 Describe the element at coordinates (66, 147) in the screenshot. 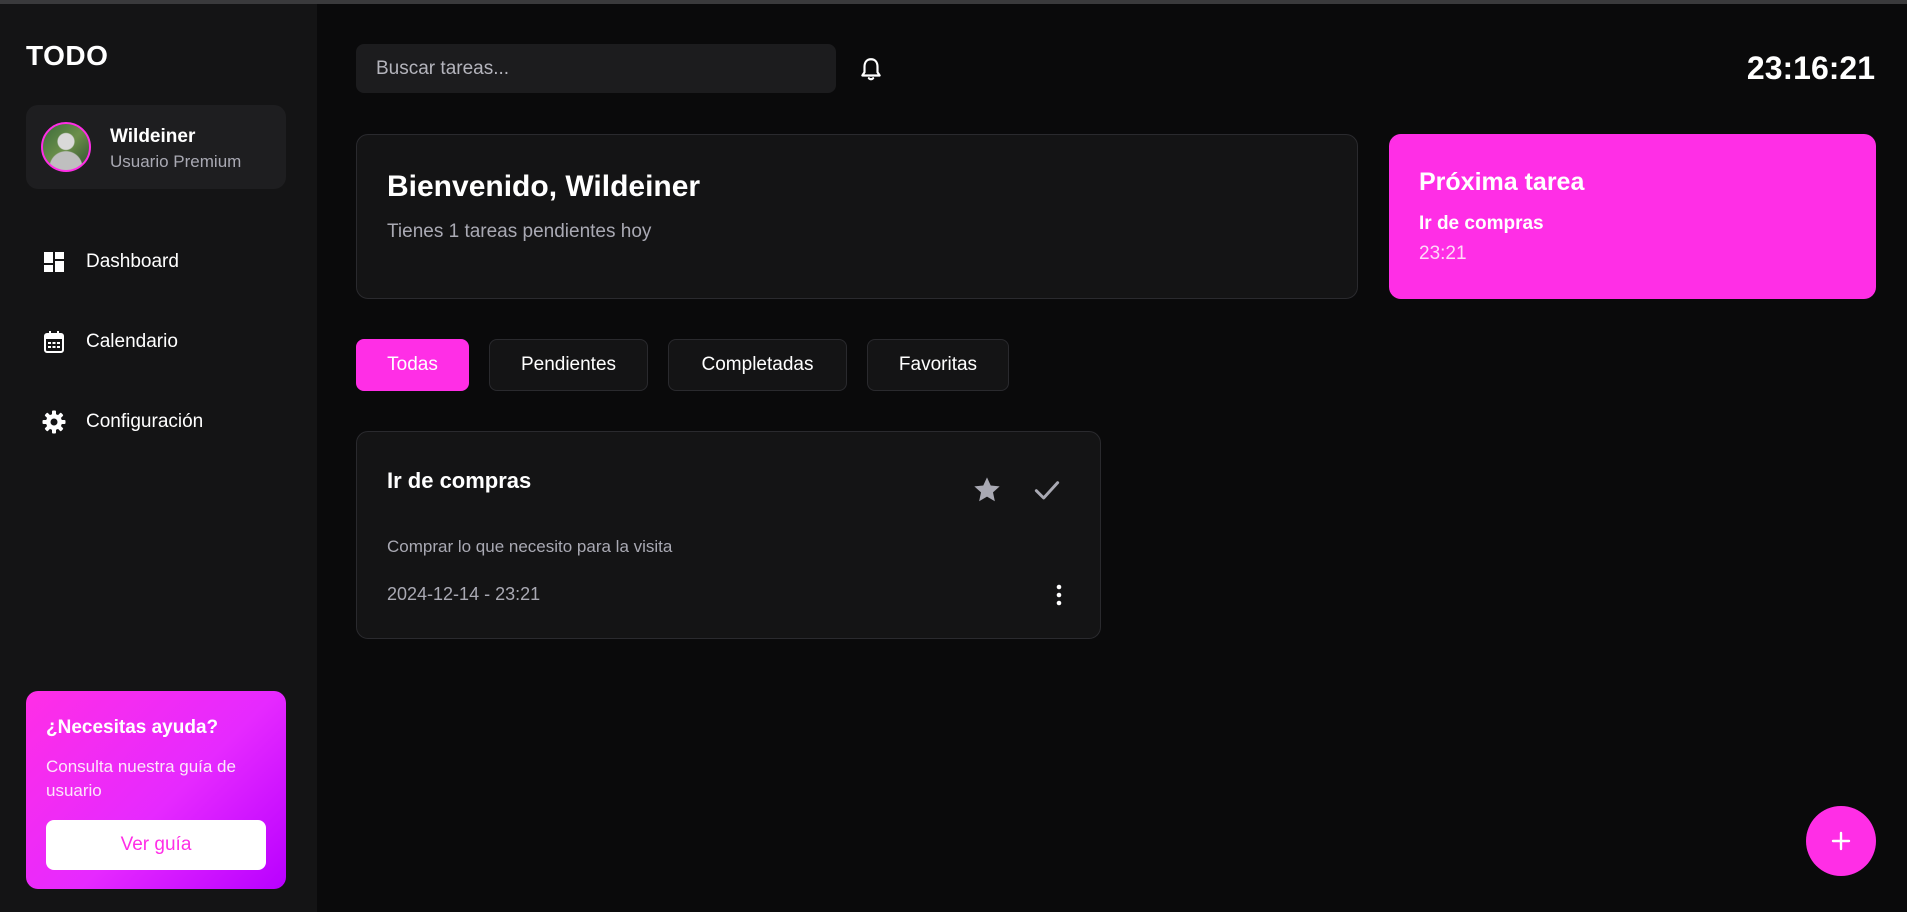

I see `avatar` at that location.